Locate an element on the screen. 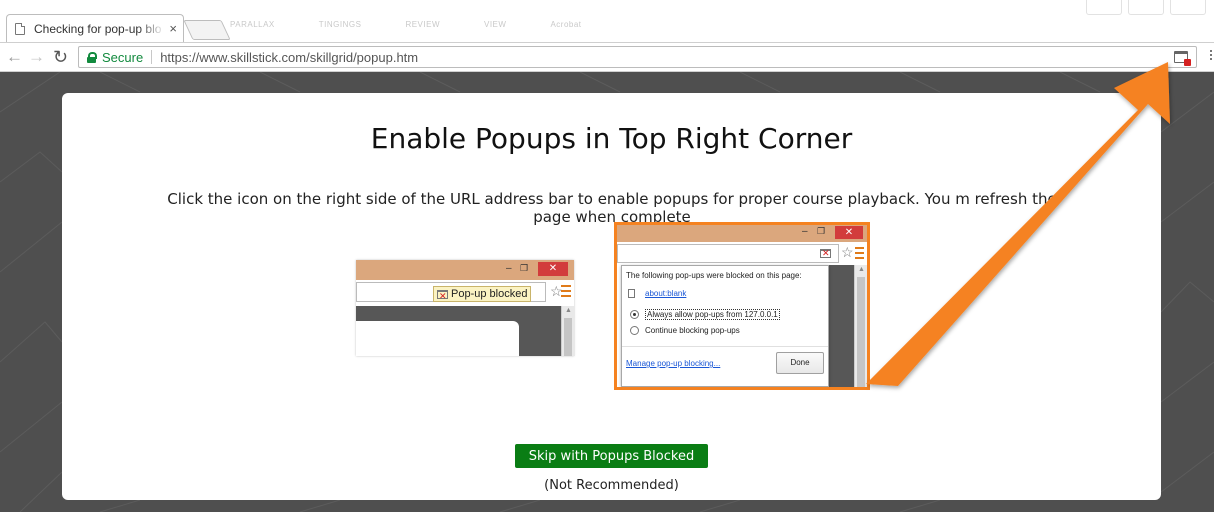 This screenshot has width=1214, height=512. secure-label: Secure is located at coordinates (122, 57).